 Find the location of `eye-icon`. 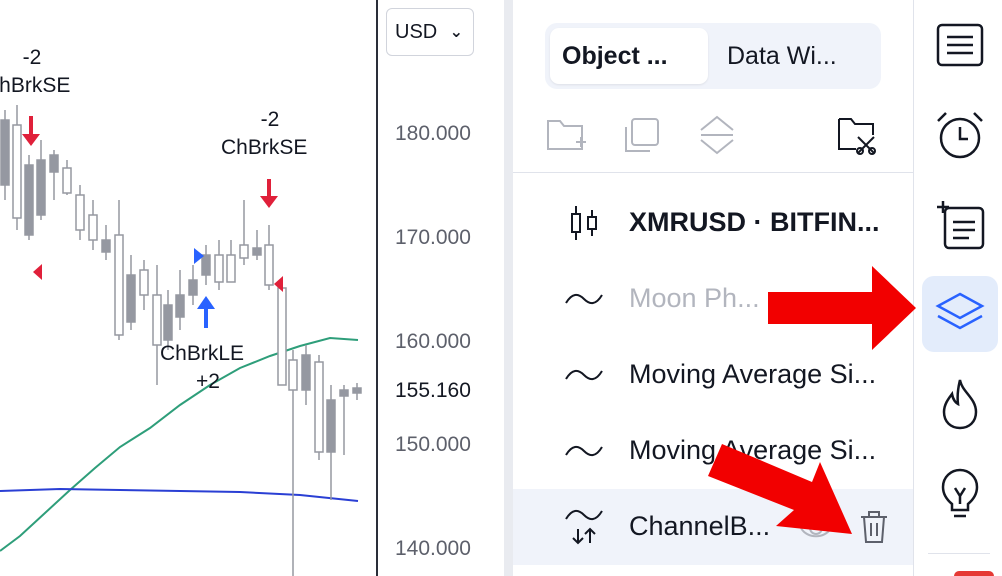

eye-icon is located at coordinates (816, 528).